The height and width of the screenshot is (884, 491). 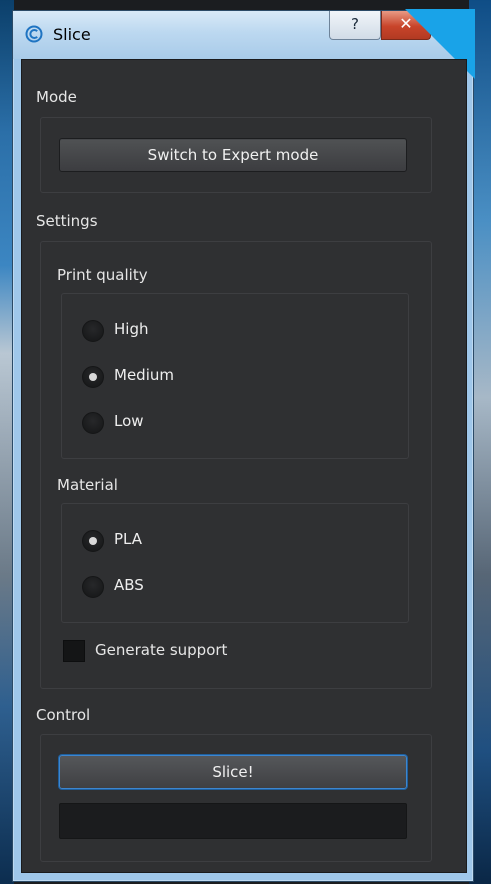 What do you see at coordinates (87, 485) in the screenshot?
I see `material-label: Material` at bounding box center [87, 485].